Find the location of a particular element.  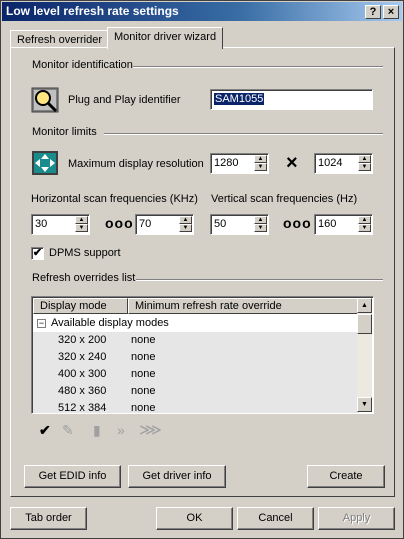

vertical-max-value: 160 is located at coordinates (327, 224).